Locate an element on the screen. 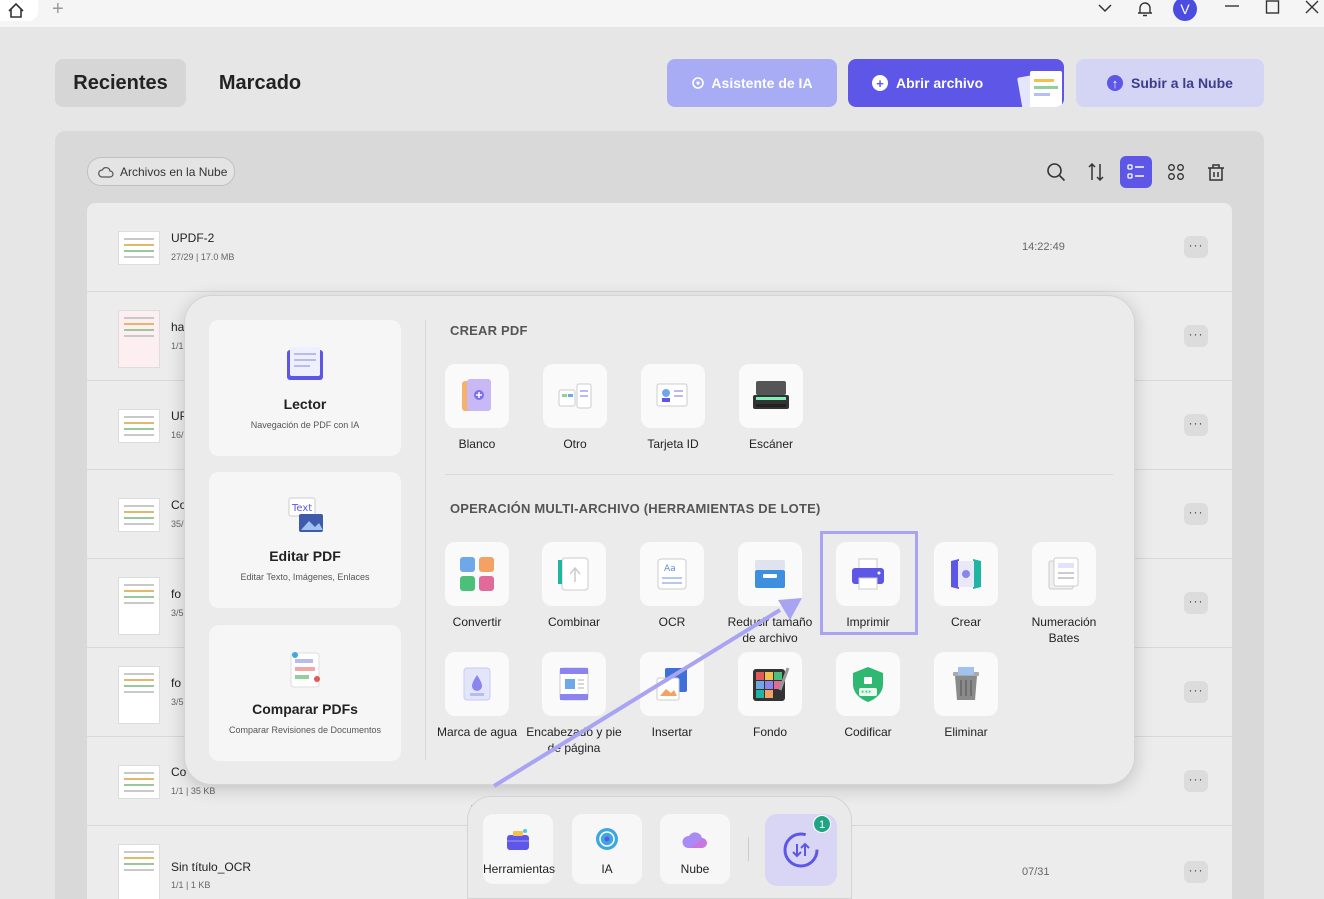  minimize-icon is located at coordinates (1232, 6).